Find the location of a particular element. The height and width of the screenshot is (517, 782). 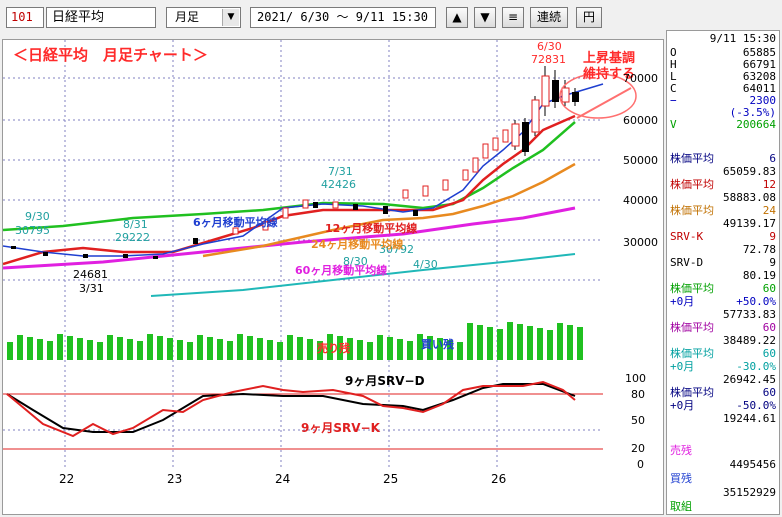

indicator-10: 株価平均 60 is located at coordinates (723, 393).